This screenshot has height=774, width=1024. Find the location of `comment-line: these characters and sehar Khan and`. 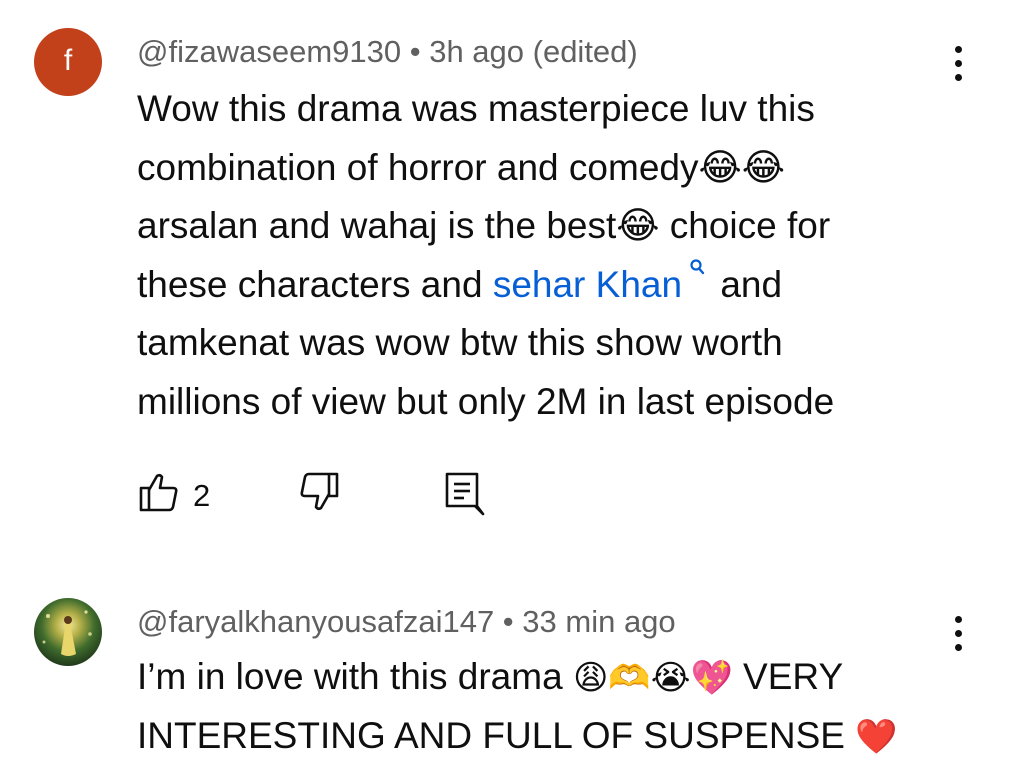

comment-line: these characters and sehar Khan and is located at coordinates (567, 285).